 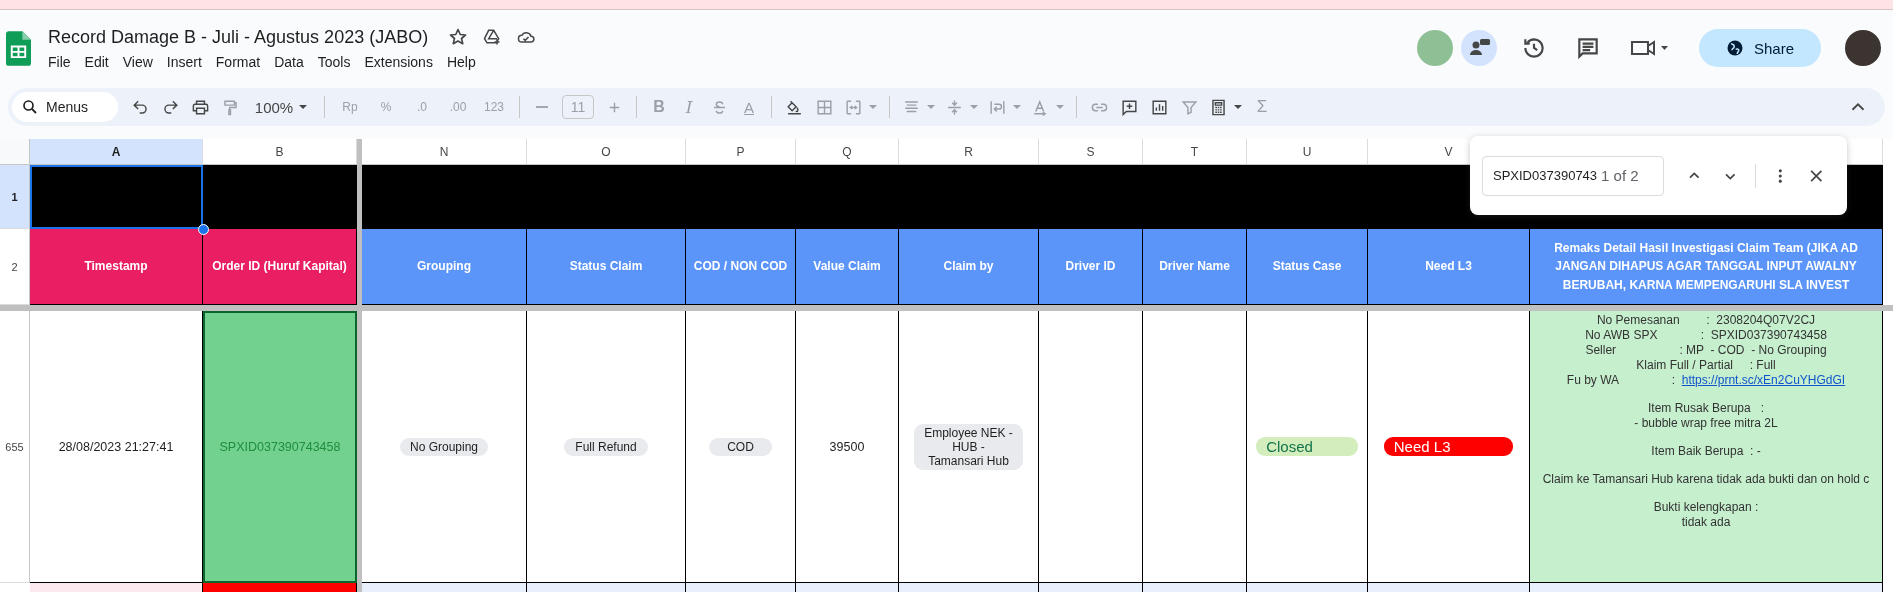 I want to click on document-title: Record Damage B - Juli - Agustus 2023 (JABO), so click(x=238, y=37).